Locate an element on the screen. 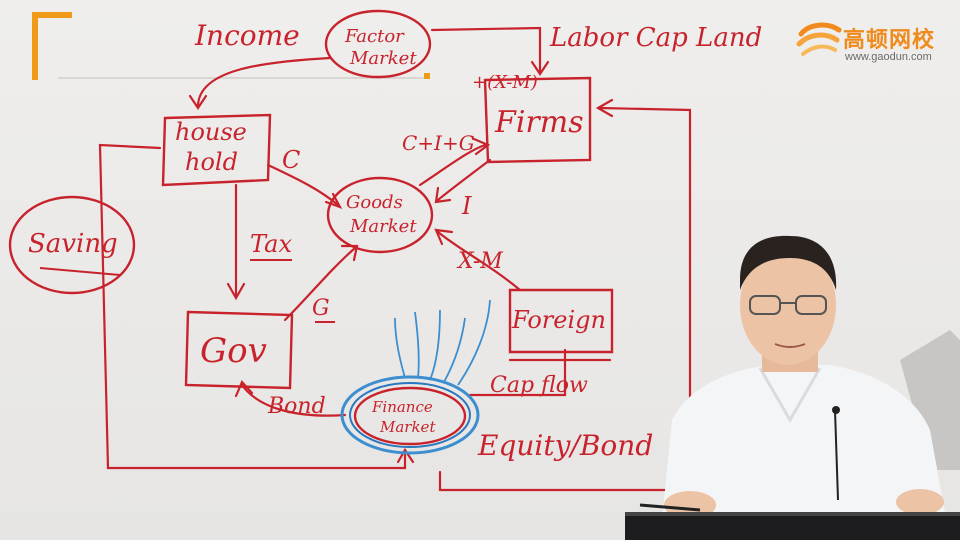  goods-label: Goods is located at coordinates (374, 202).